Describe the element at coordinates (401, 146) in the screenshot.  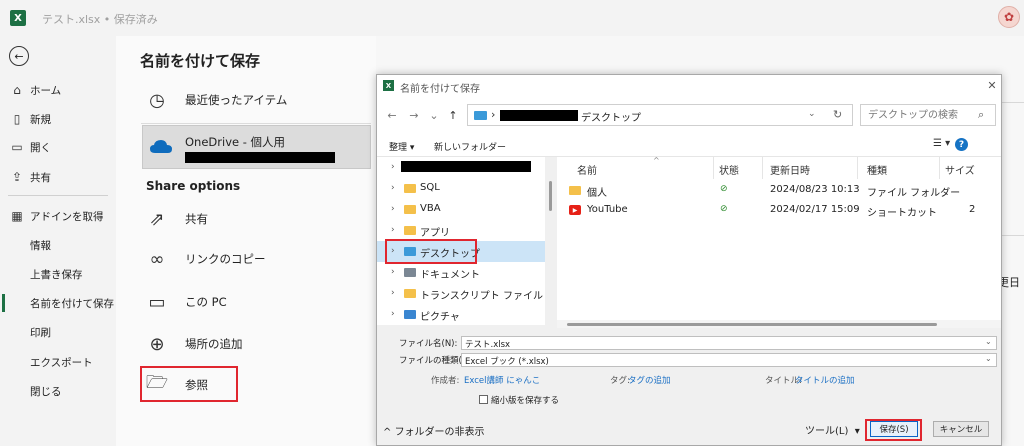
I see `organize-menu: 整理 ▾` at that location.